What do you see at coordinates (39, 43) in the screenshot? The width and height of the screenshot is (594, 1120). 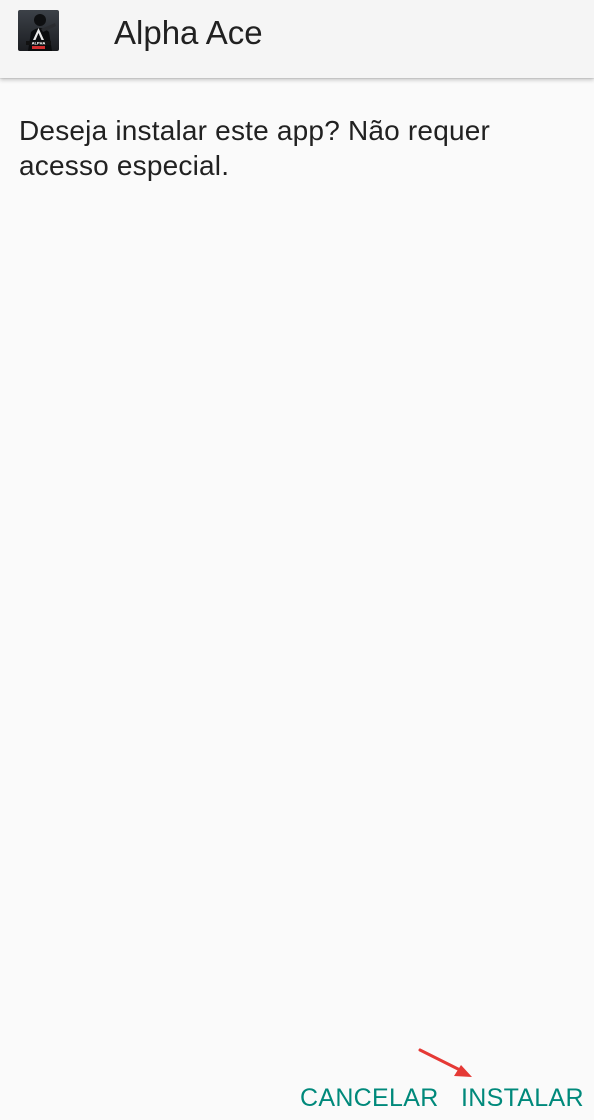 I see `app-icon-label: ALPHA` at bounding box center [39, 43].